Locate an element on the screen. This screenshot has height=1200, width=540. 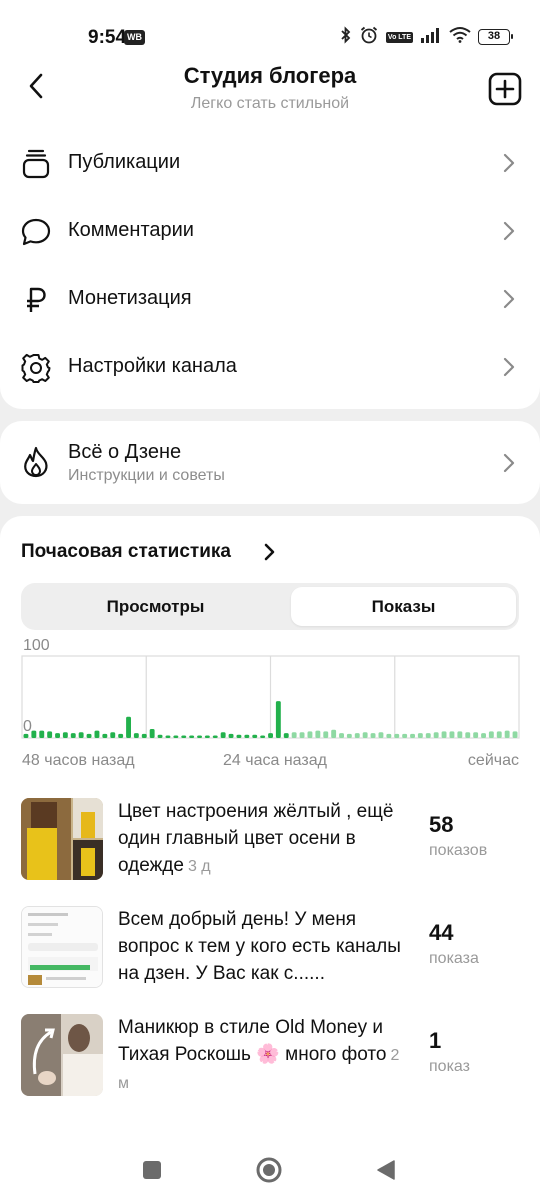
recent-apps-icon is located at coordinates (152, 1170).